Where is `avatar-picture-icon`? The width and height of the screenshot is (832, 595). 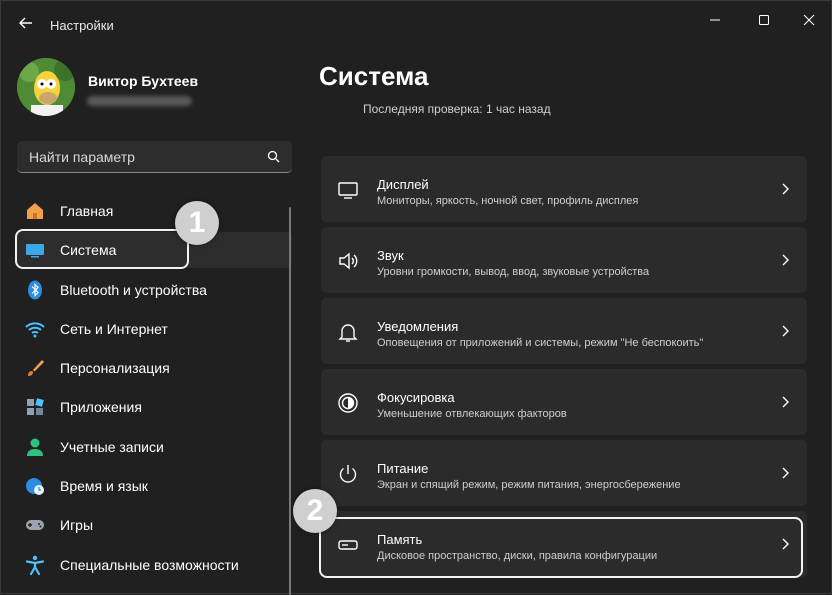 avatar-picture-icon is located at coordinates (46, 87).